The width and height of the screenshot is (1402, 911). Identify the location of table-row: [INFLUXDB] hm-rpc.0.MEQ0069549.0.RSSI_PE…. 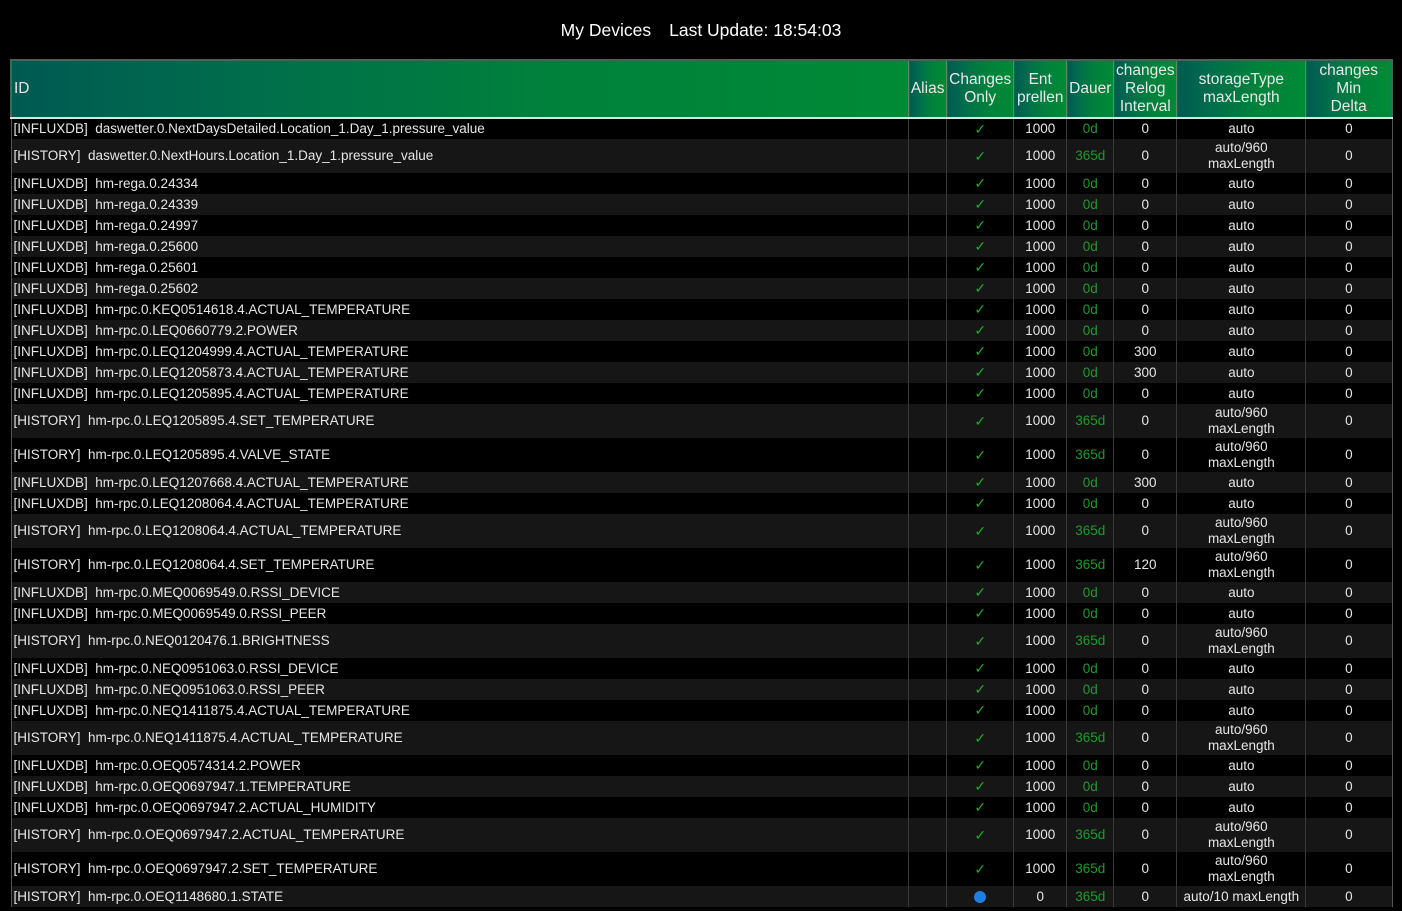
(701, 613).